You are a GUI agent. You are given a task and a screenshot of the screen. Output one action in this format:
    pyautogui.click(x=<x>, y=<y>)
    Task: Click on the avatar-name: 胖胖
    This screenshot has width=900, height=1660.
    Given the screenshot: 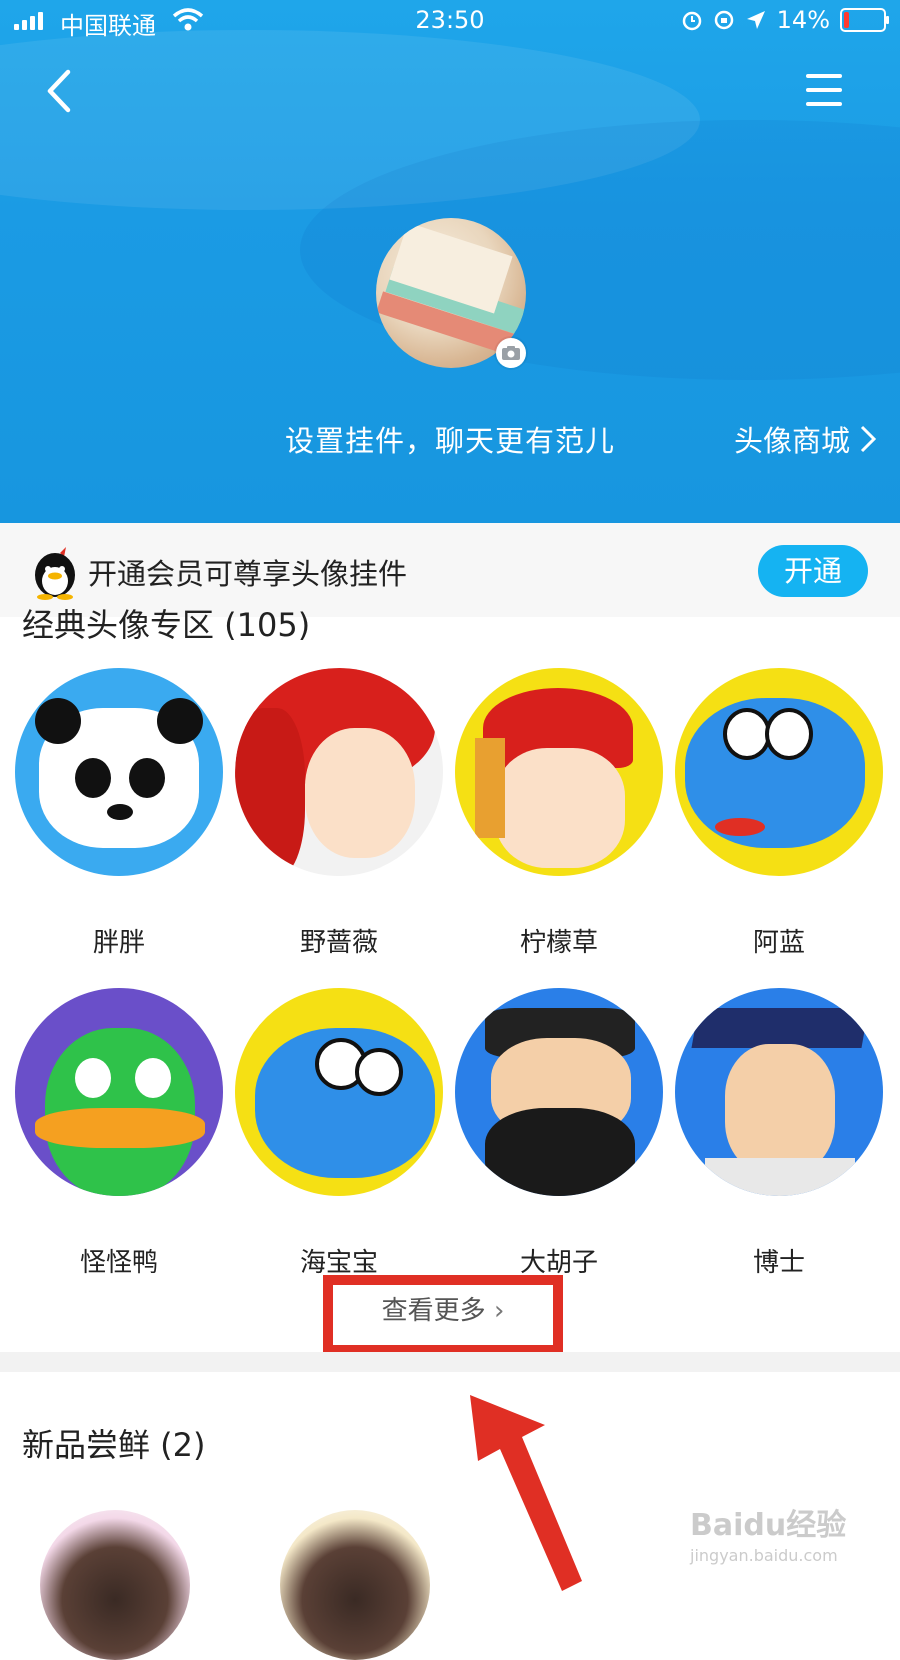 What is the action you would take?
    pyautogui.click(x=118, y=943)
    